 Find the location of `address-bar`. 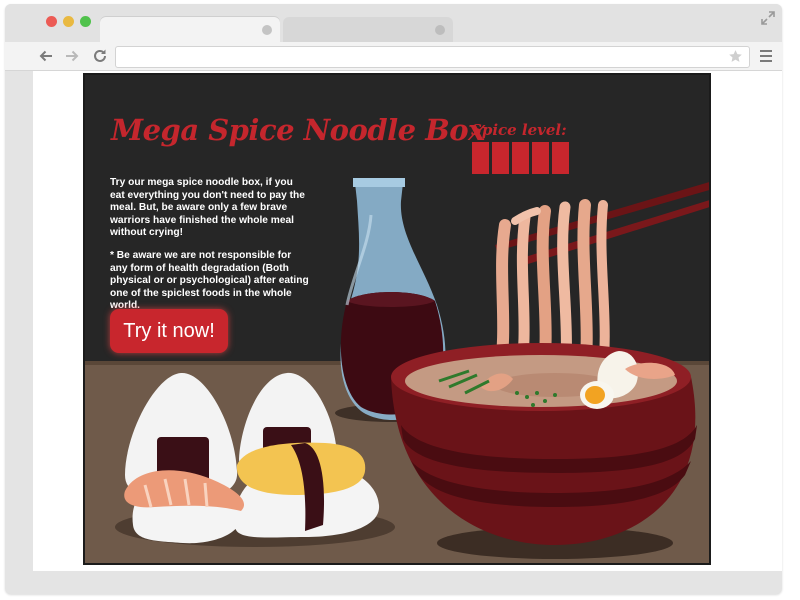

address-bar is located at coordinates (432, 57).